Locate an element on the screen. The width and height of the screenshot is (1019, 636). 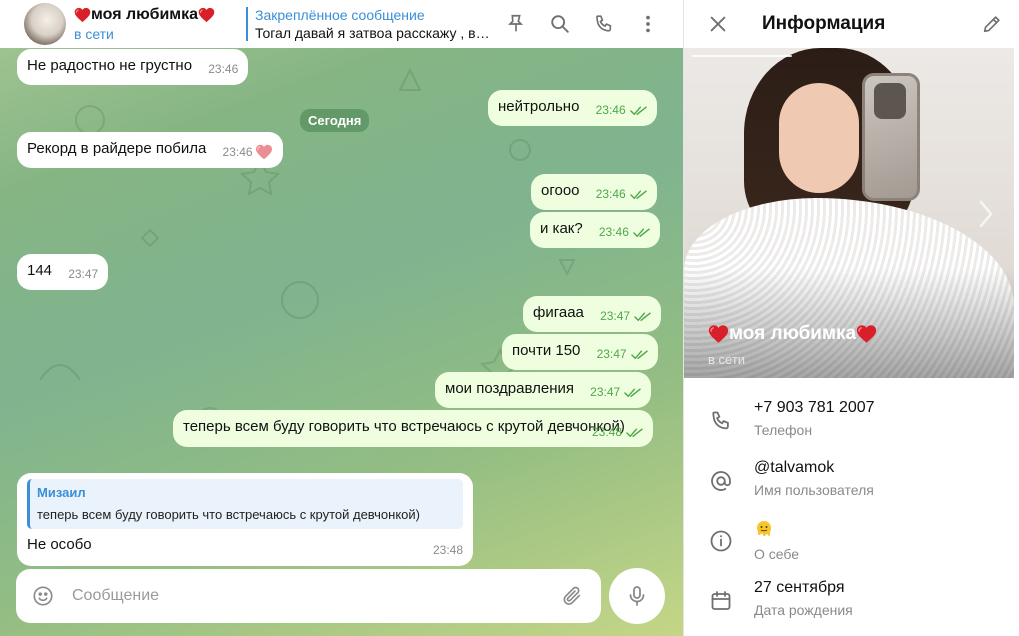
message-outgoing: нейтрольно 23:46 is located at coordinates (572, 108).